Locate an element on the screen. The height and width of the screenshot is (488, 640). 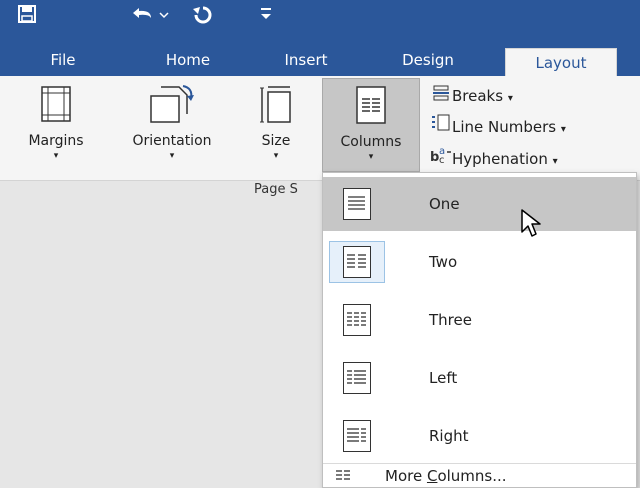
tab-insert: Insert is located at coordinates (306, 60).